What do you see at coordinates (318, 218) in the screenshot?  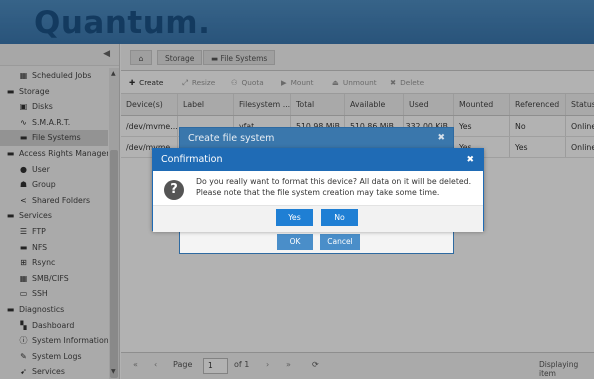 I see `dialog-footer` at bounding box center [318, 218].